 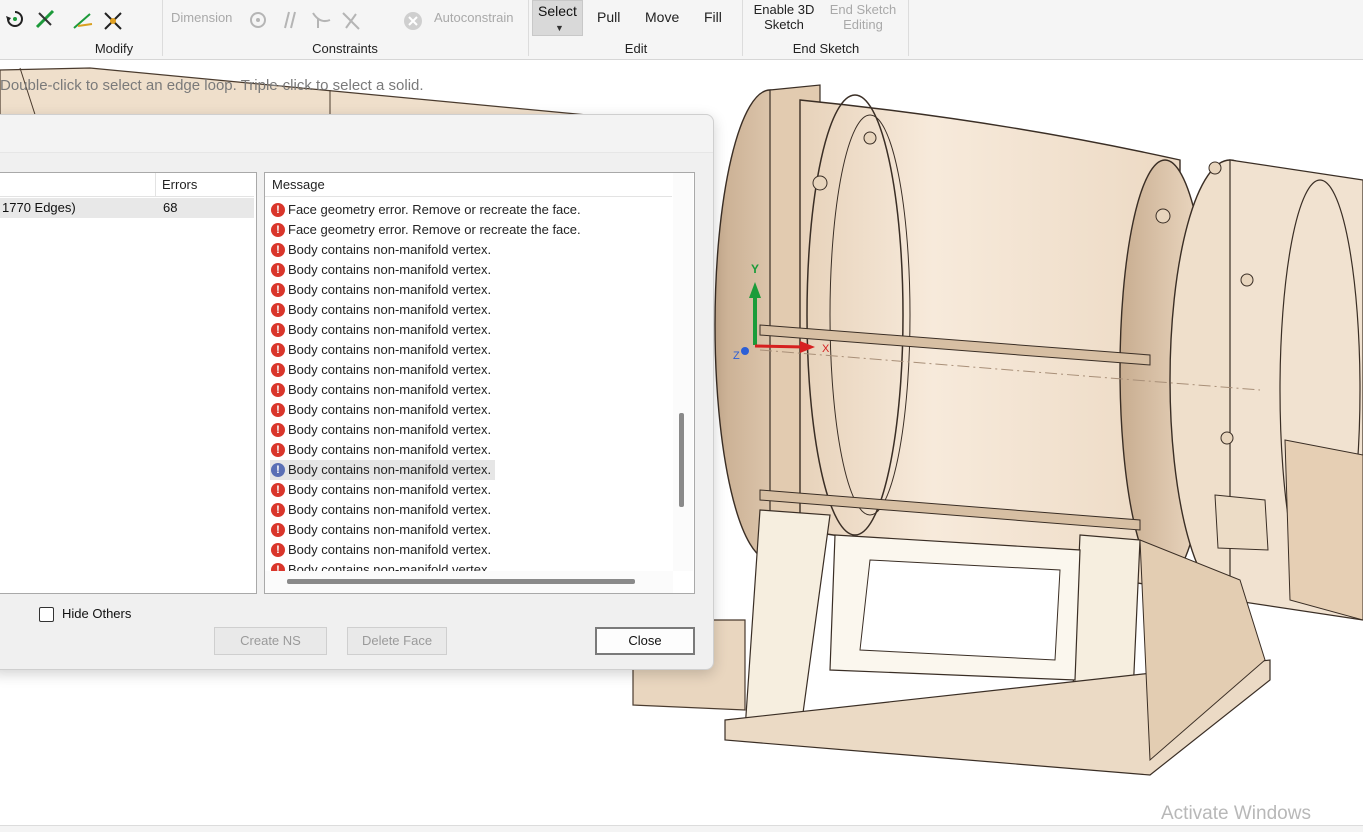 I want to click on end-sketch-editing-button: End Sketch Editing, so click(x=863, y=17).